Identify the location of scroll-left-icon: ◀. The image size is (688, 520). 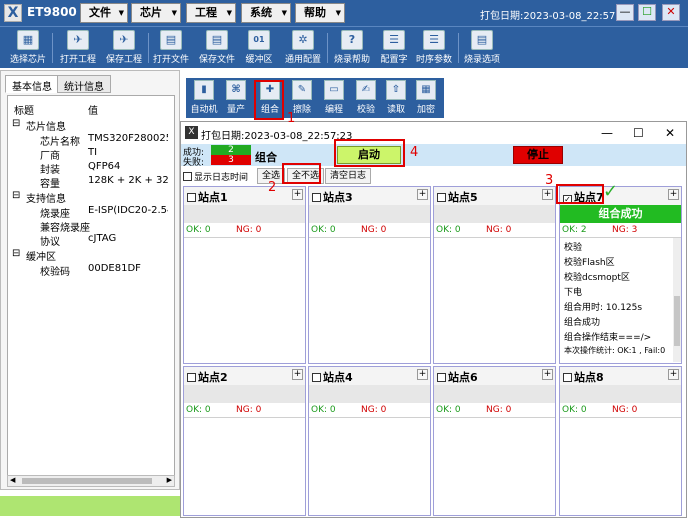
(12, 480).